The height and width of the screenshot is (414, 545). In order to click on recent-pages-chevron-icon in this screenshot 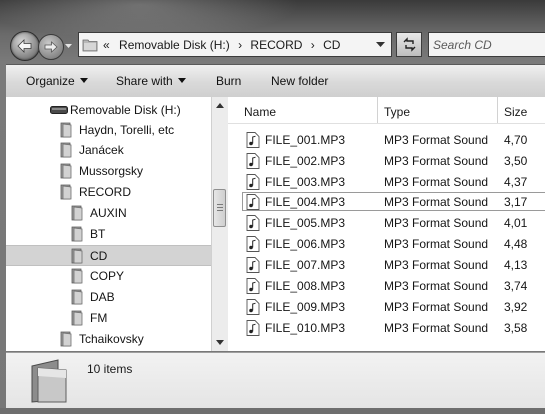, I will do `click(68, 46)`.